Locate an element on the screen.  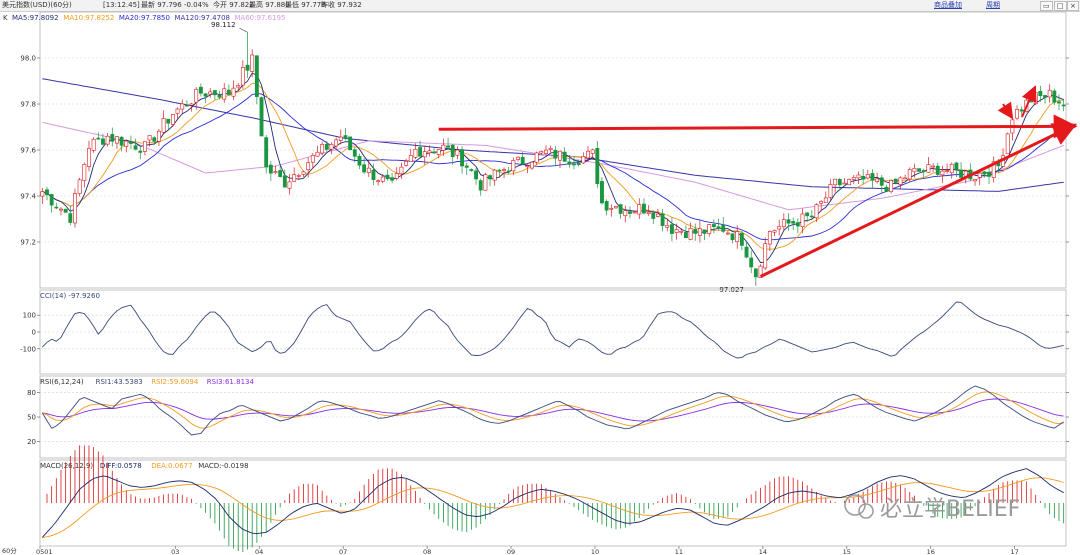
price-tick-label: 97.6 is located at coordinates (28, 151).